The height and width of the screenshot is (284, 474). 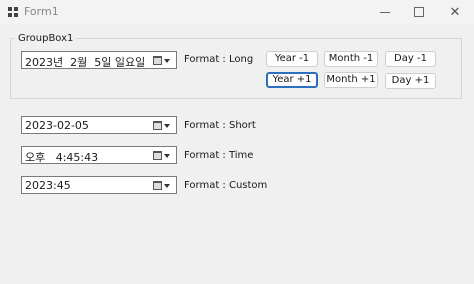 What do you see at coordinates (41, 11) in the screenshot?
I see `window-title: Form1` at bounding box center [41, 11].